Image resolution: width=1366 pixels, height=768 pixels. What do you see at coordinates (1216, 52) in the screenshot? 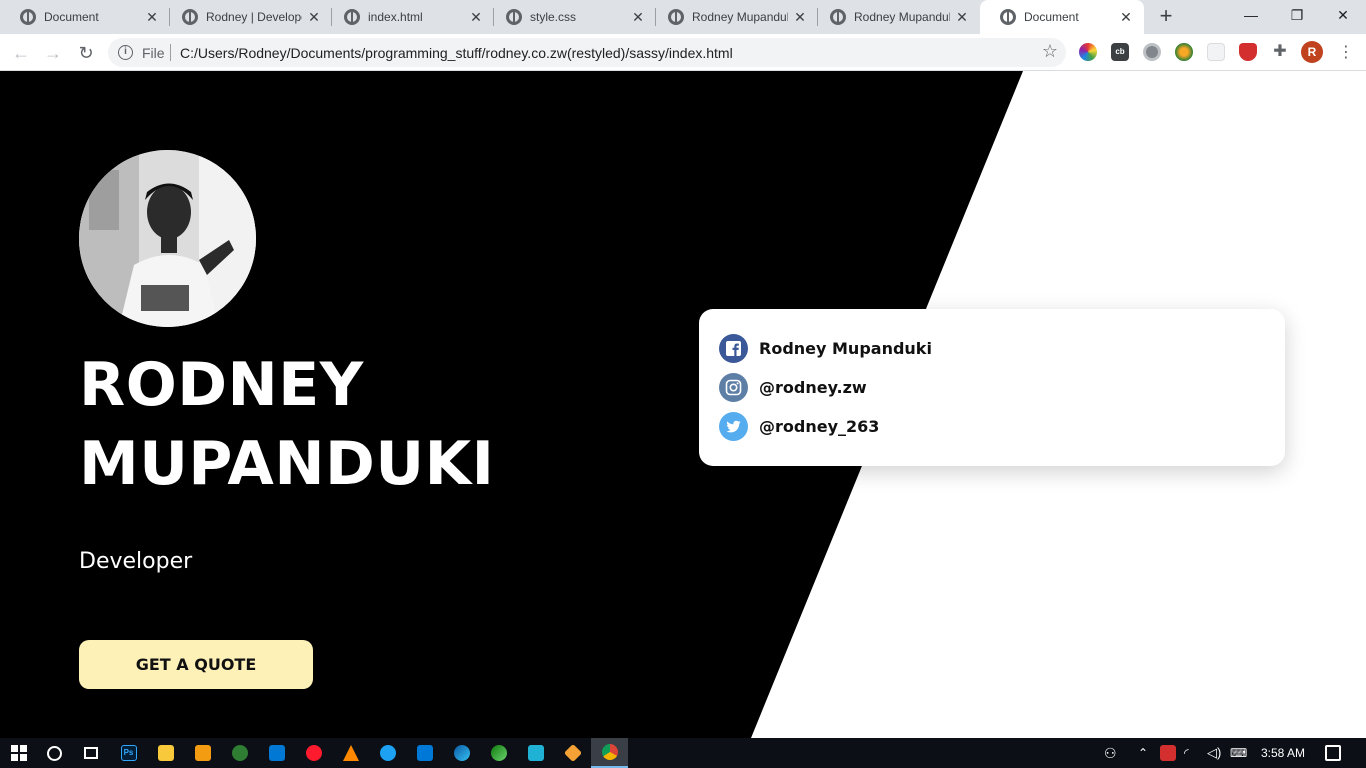
I see `blank-extension-icon` at bounding box center [1216, 52].